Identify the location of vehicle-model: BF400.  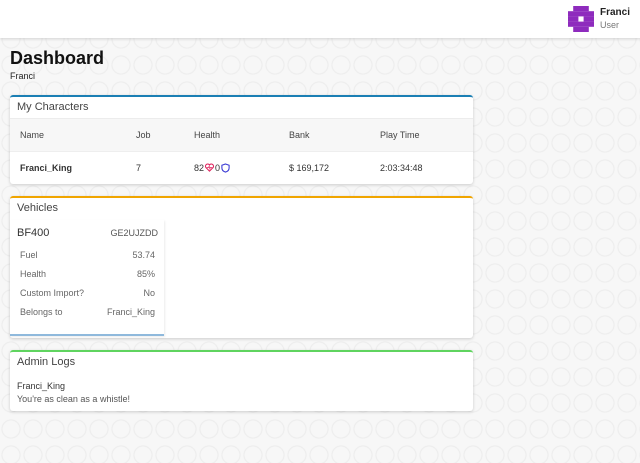
(33, 233).